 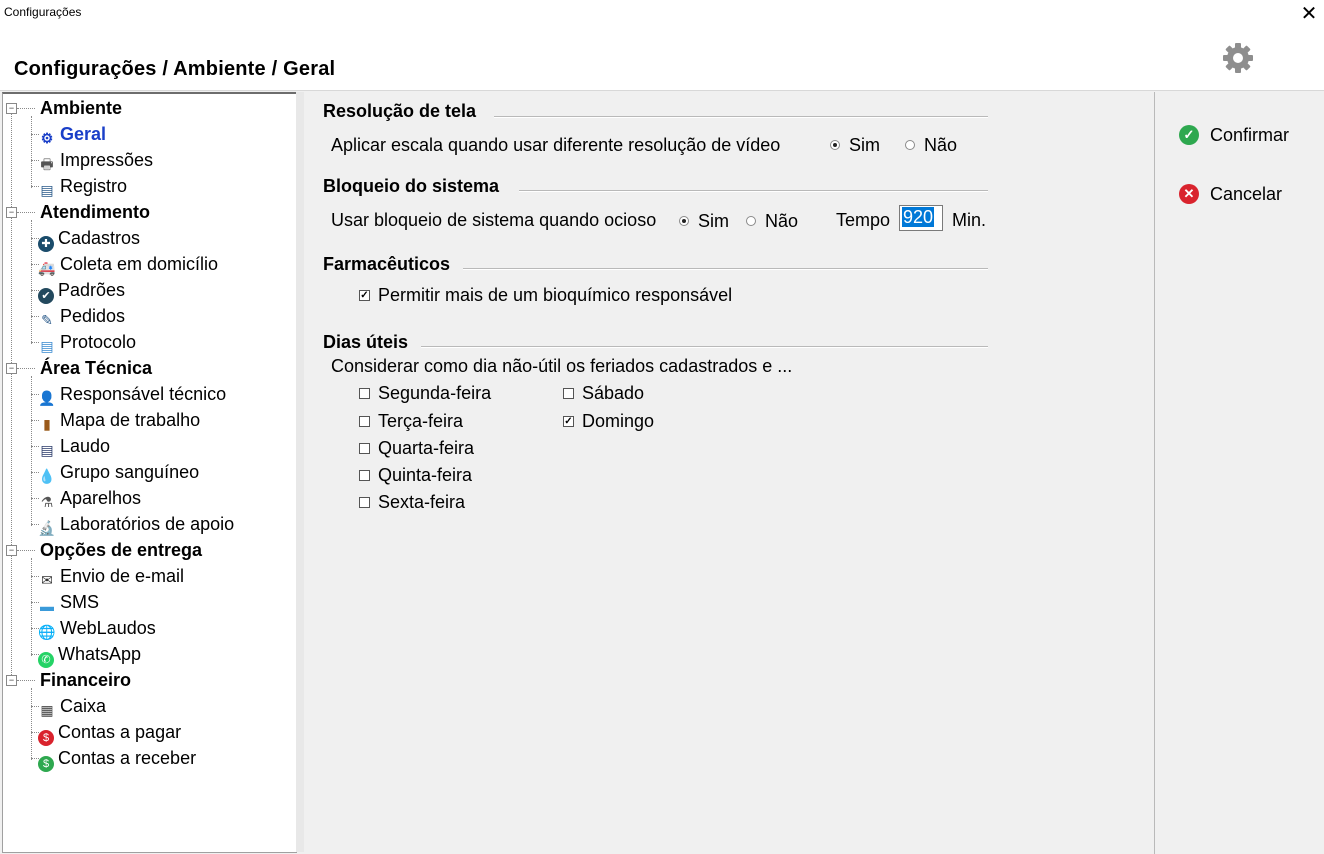 I want to click on tree-category: Opções de entrega, so click(x=121, y=550).